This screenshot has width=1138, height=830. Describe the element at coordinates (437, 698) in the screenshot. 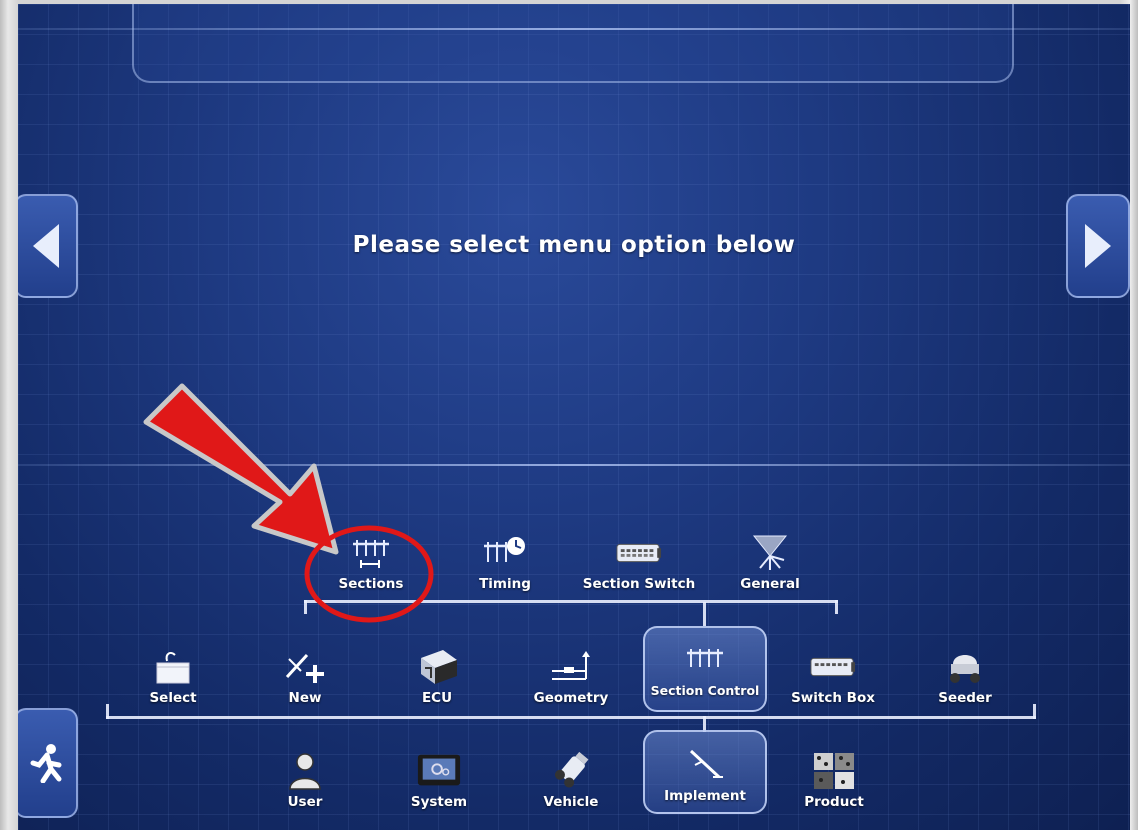

I see `menu-ecu-label: ECU` at that location.